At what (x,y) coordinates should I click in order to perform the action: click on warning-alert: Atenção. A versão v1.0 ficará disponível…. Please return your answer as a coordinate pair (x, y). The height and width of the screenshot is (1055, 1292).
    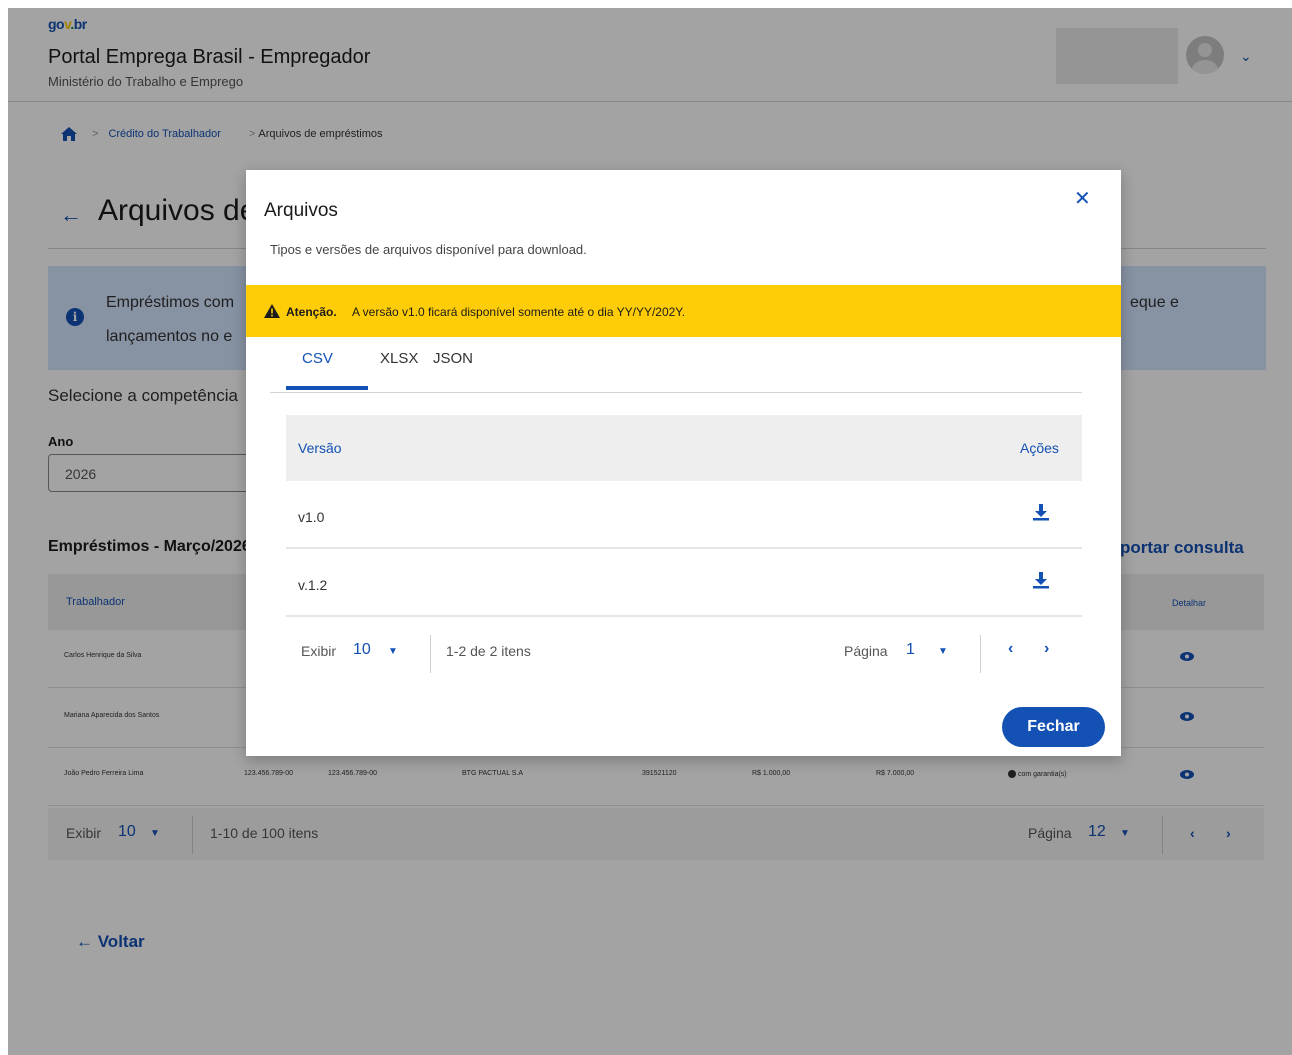
    Looking at the image, I should click on (683, 311).